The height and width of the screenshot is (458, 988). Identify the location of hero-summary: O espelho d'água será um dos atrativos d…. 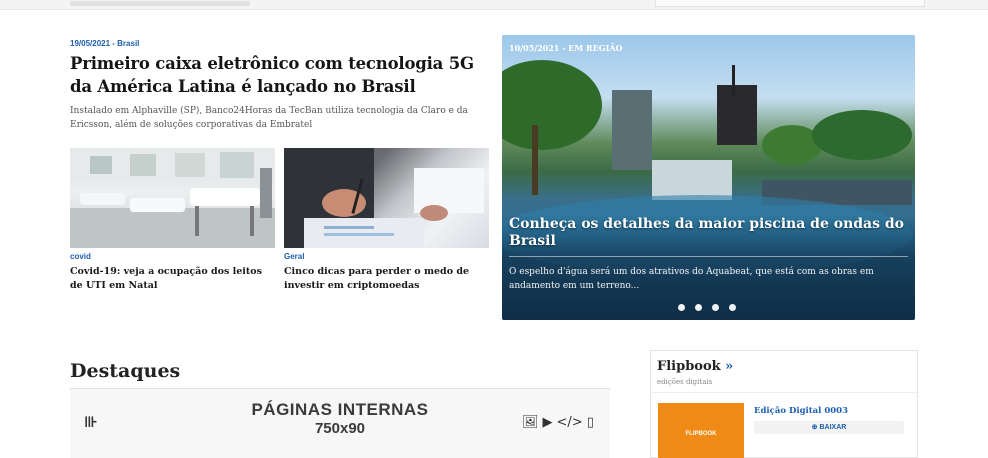
(691, 279).